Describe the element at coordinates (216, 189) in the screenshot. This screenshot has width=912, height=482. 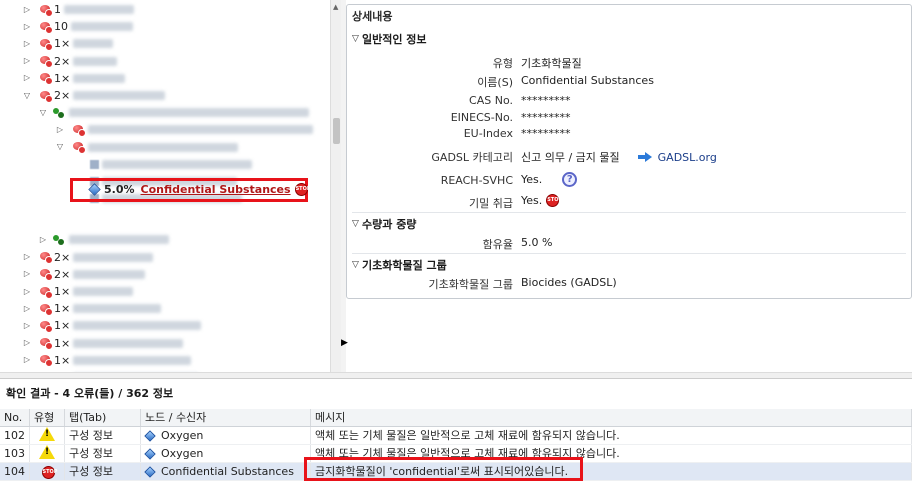
I see `confidential-substances-link: Confidential Substances` at that location.